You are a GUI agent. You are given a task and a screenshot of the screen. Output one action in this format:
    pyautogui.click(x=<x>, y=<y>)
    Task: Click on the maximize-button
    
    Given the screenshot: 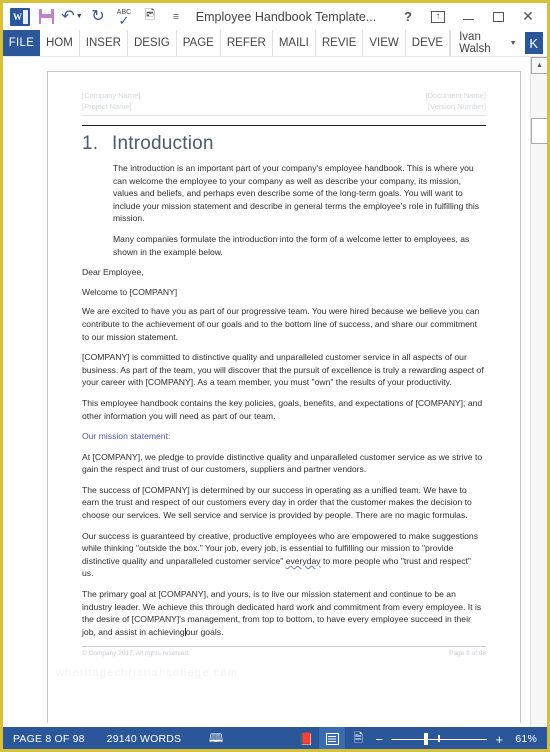 What is the action you would take?
    pyautogui.click(x=498, y=17)
    